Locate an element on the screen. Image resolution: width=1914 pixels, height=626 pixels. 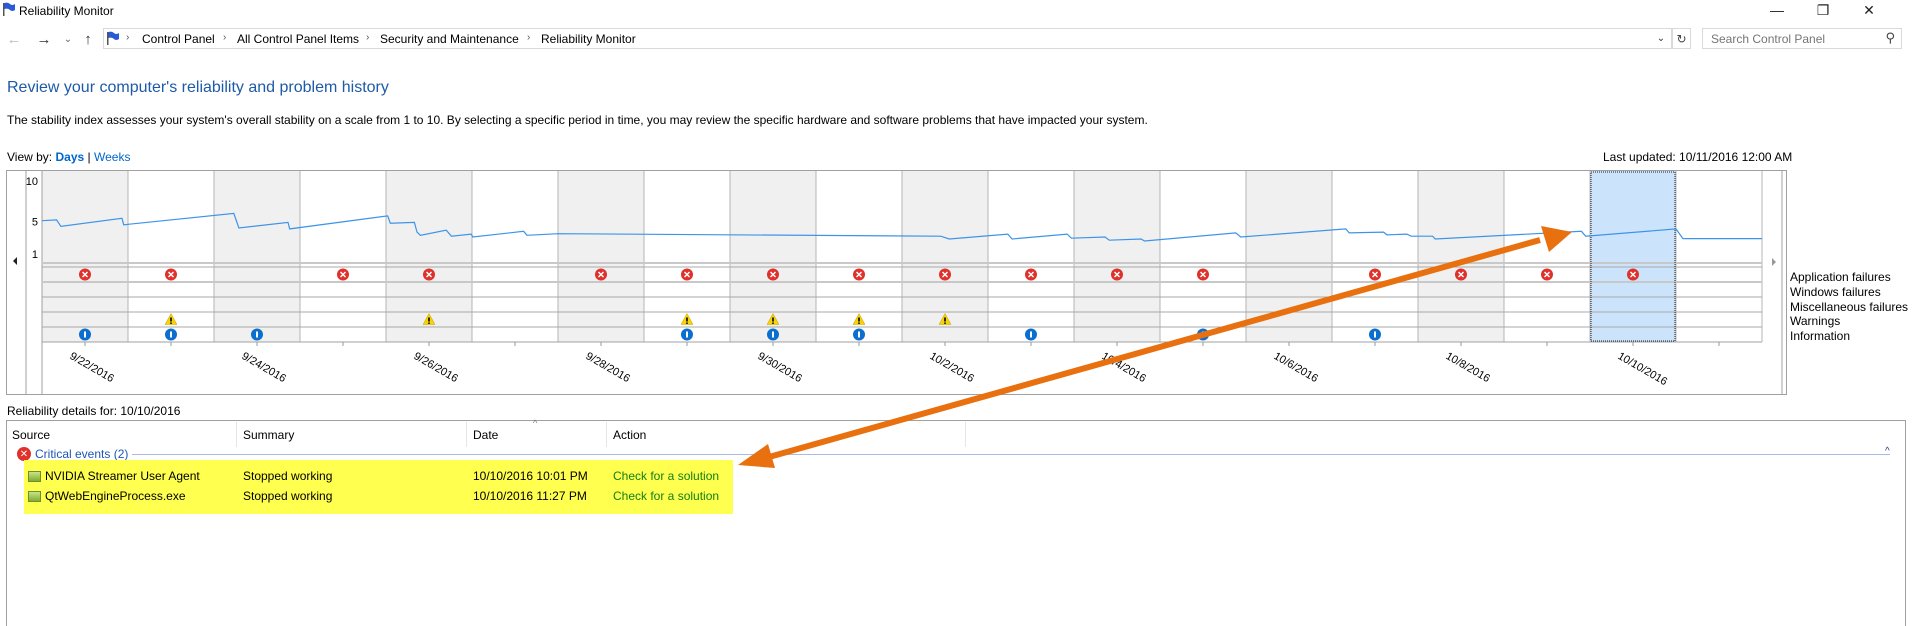
day-column-9/27/2016 is located at coordinates (515, 256).